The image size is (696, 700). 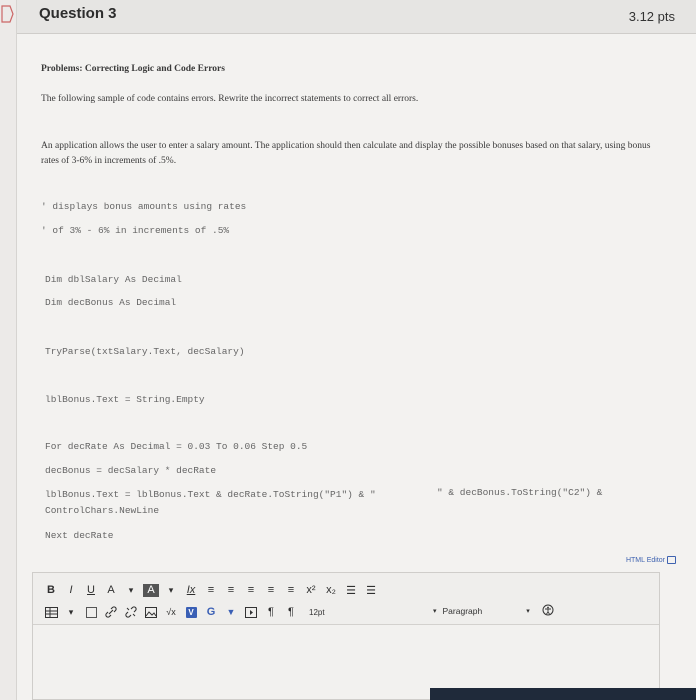 What do you see at coordinates (102, 510) in the screenshot?
I see `code-concat-line-c: ControlChars.NewLine` at bounding box center [102, 510].